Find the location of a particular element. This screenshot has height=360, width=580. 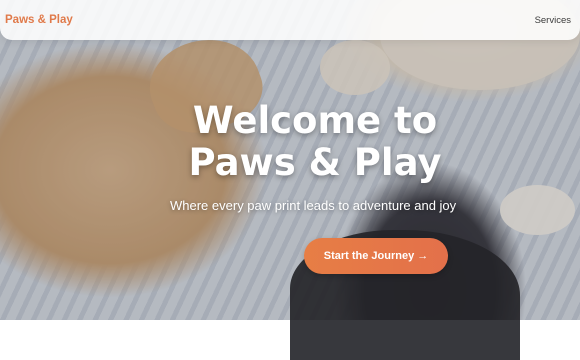

brand-logo: Paws & Play is located at coordinates (39, 20).